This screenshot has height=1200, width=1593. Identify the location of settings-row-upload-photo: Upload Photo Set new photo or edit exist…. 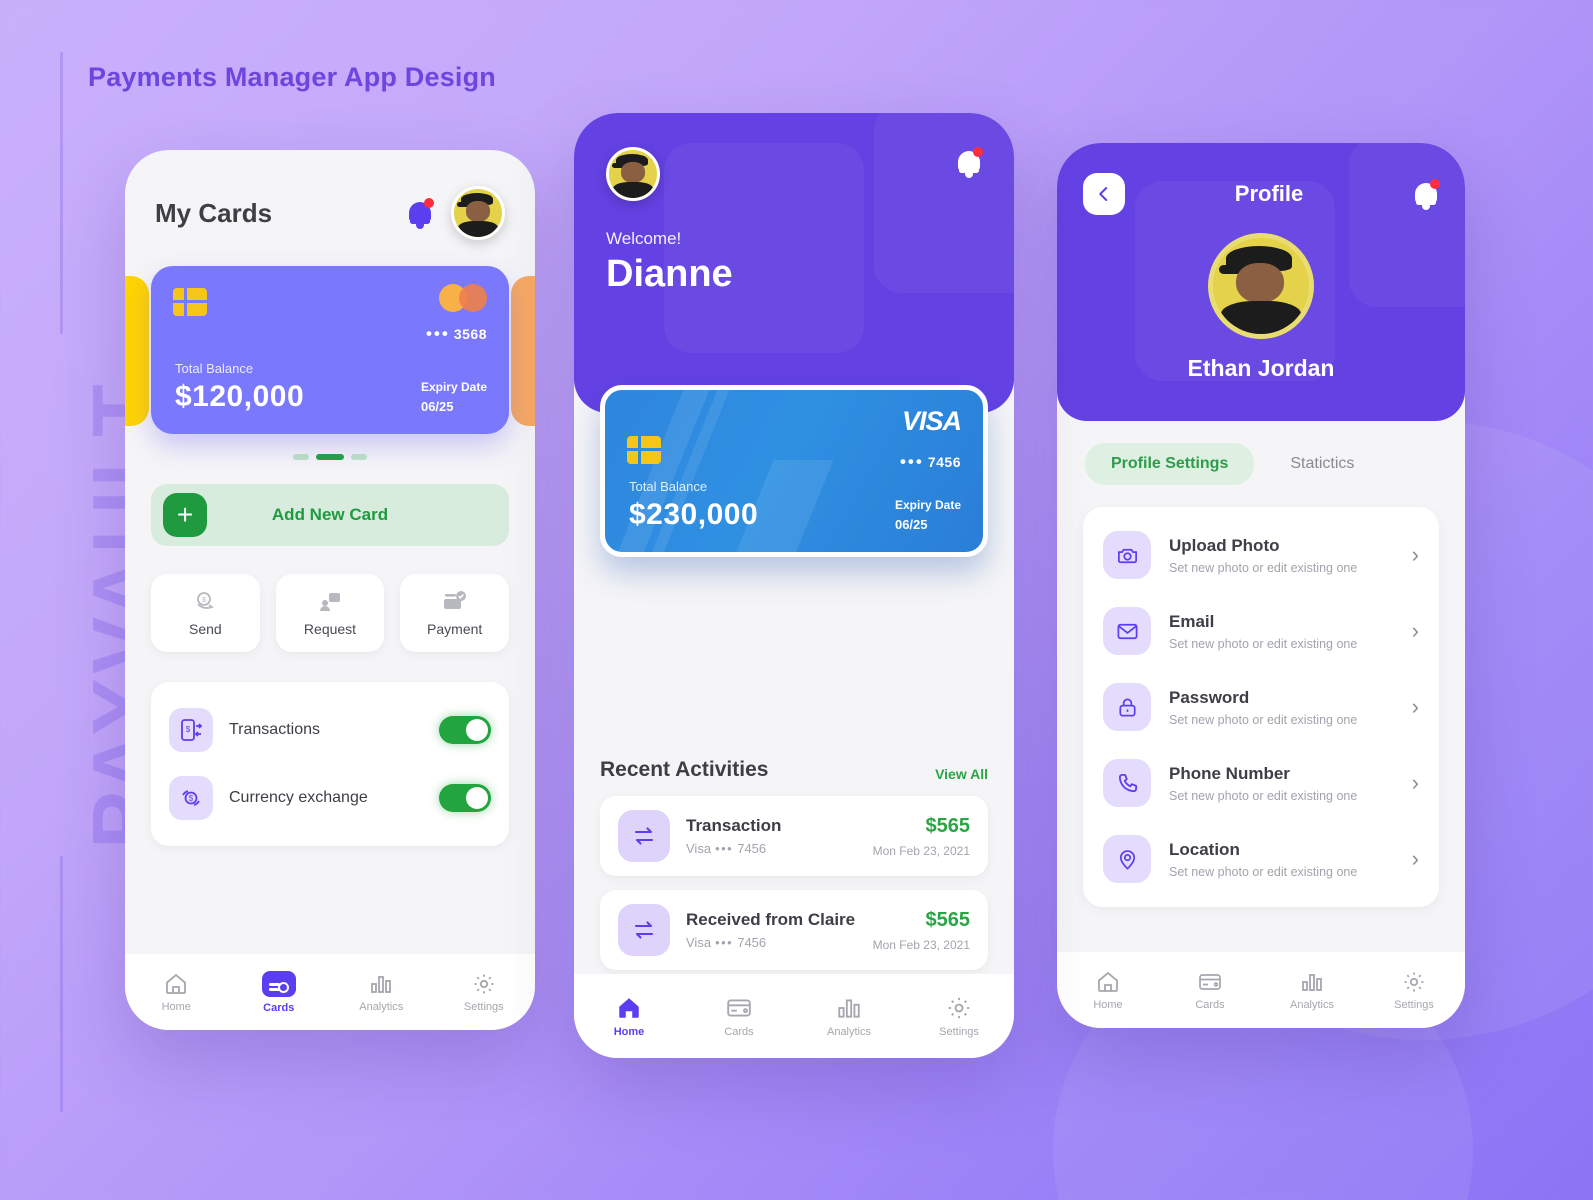
(1261, 555).